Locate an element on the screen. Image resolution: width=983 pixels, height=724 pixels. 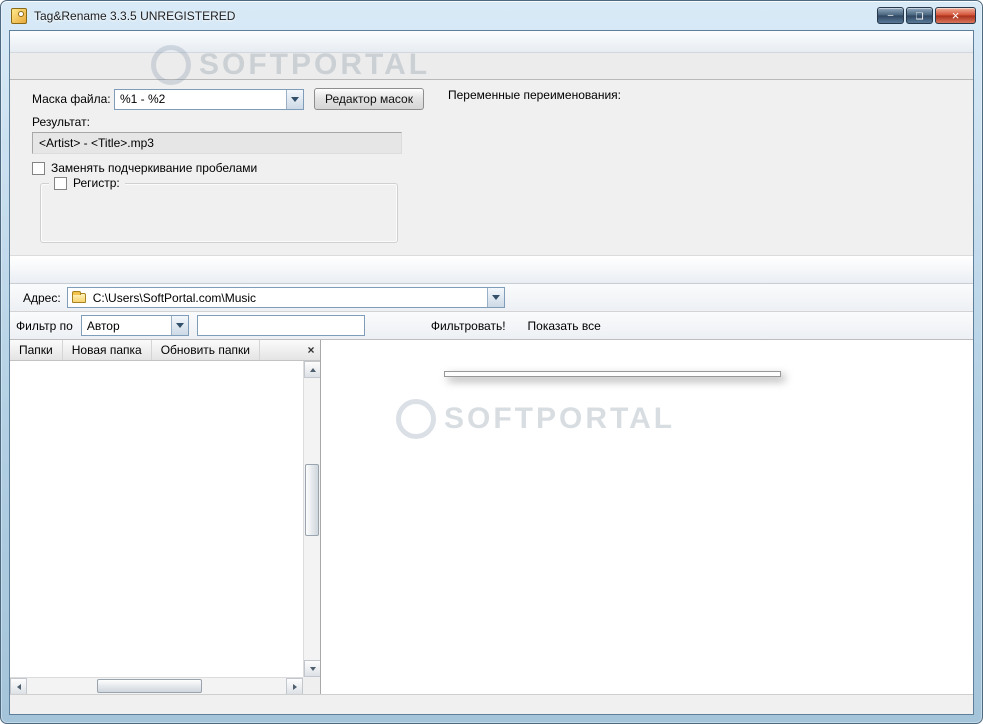
scroll-right-icon is located at coordinates (294, 686).